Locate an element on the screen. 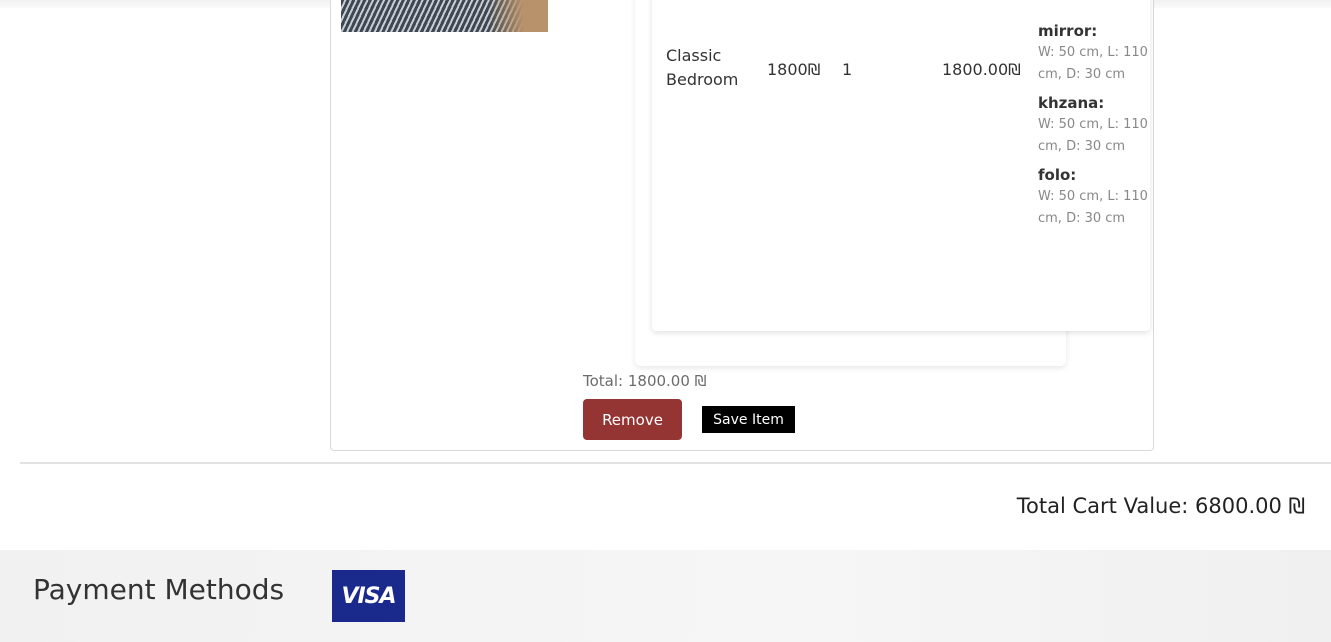  item-total: Total: 1800.00 ₪ is located at coordinates (645, 381).